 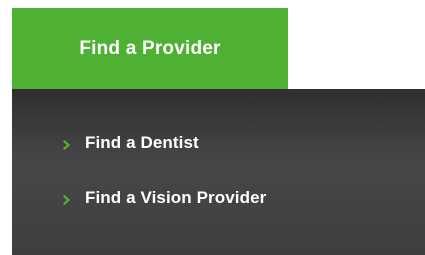 What do you see at coordinates (176, 197) in the screenshot?
I see `menu-item-label: Find a Vision Provider` at bounding box center [176, 197].